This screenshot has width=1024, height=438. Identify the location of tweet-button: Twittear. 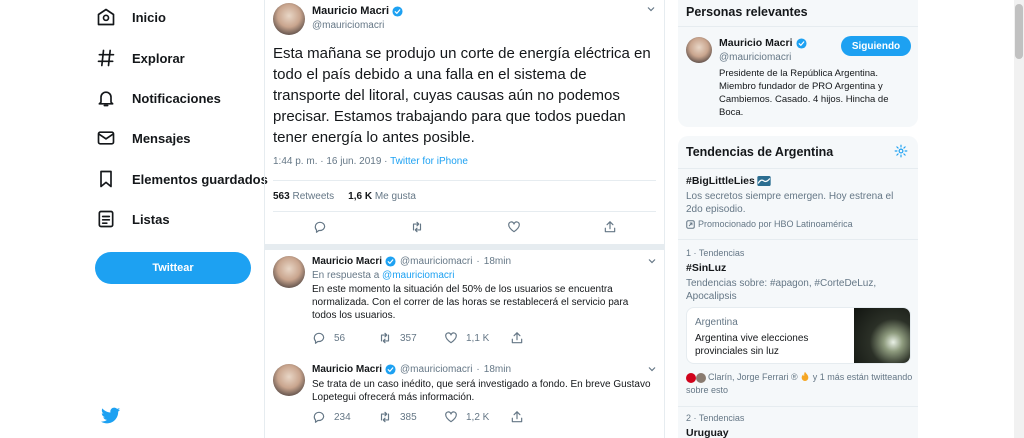
(173, 268).